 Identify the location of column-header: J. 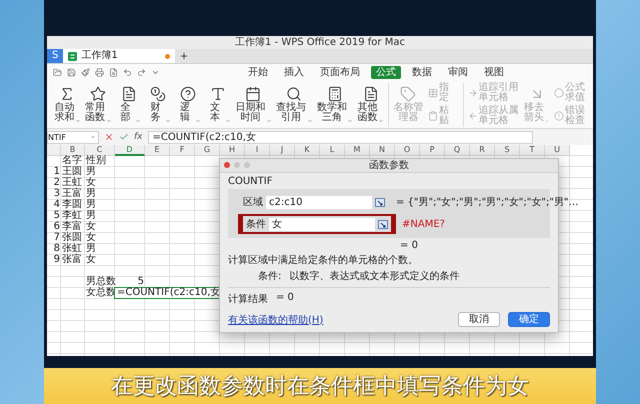
(282, 150).